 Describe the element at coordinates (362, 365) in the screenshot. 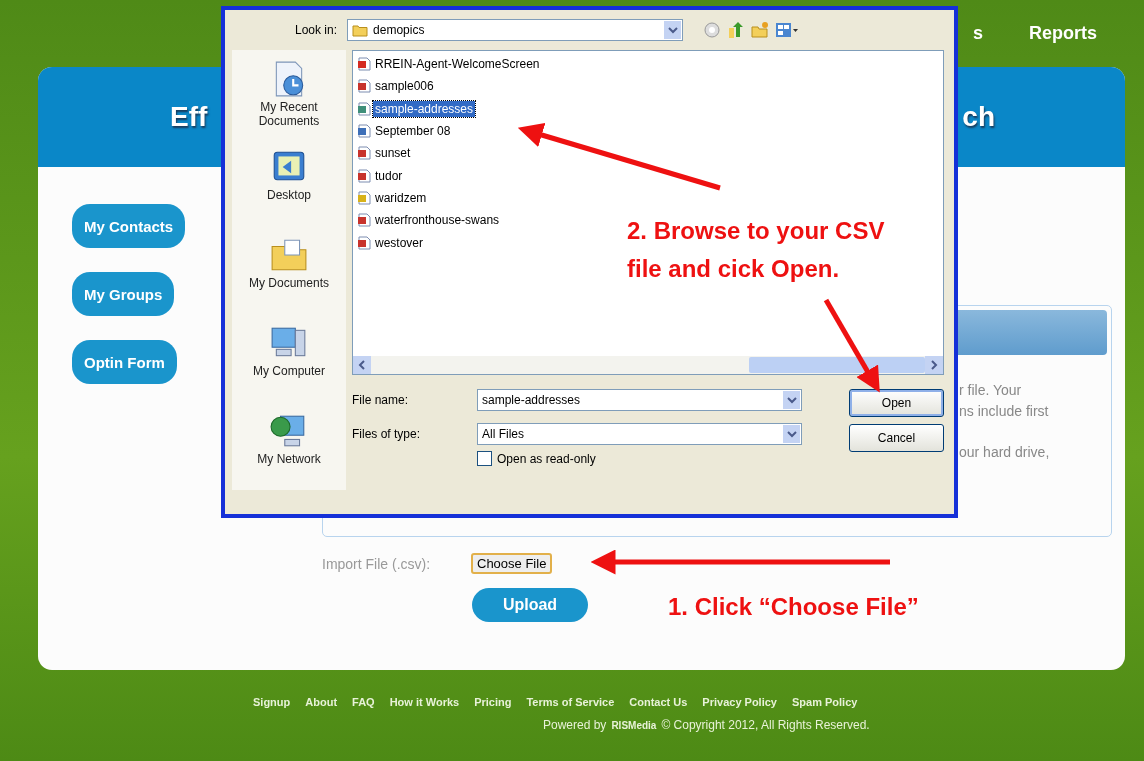

I see `scroll-left-icon` at that location.